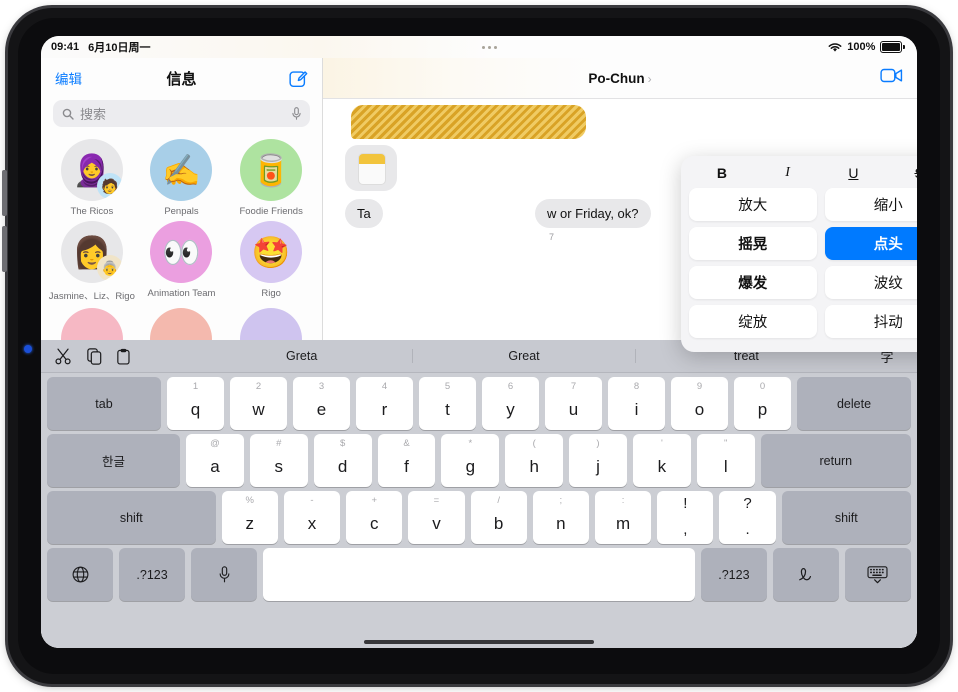 This screenshot has width=958, height=692. I want to click on effect-button: 摇晃, so click(753, 243).